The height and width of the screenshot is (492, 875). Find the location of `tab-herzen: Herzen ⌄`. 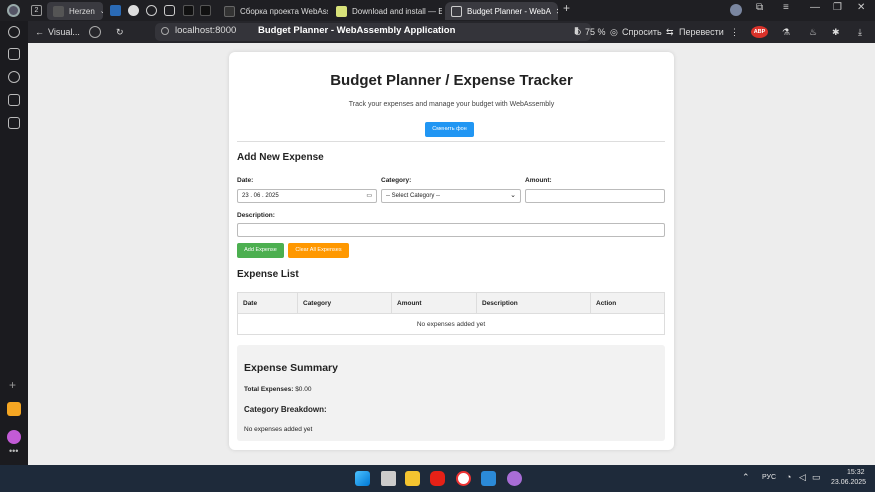

tab-herzen: Herzen ⌄ is located at coordinates (75, 11).